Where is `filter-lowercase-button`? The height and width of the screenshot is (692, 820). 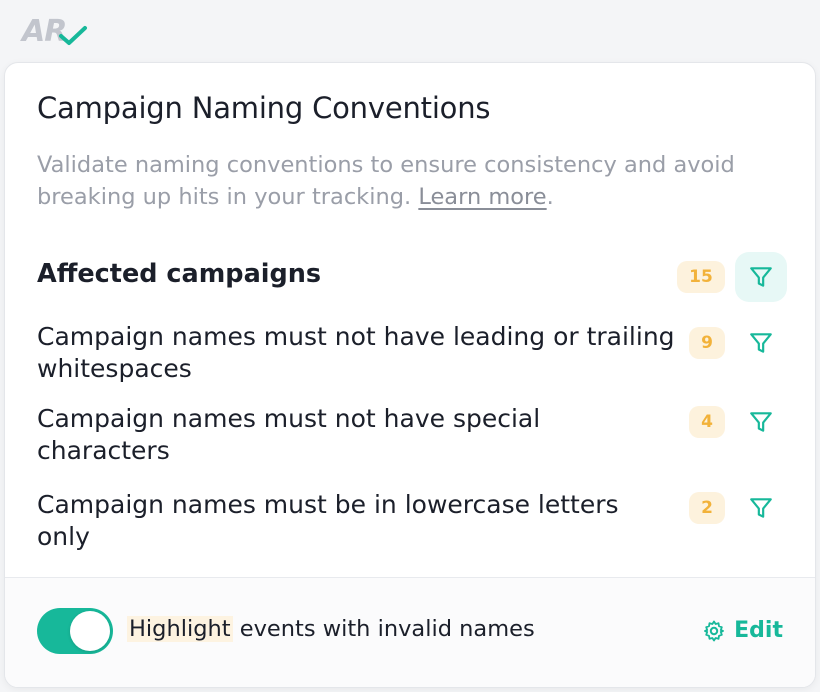 filter-lowercase-button is located at coordinates (761, 508).